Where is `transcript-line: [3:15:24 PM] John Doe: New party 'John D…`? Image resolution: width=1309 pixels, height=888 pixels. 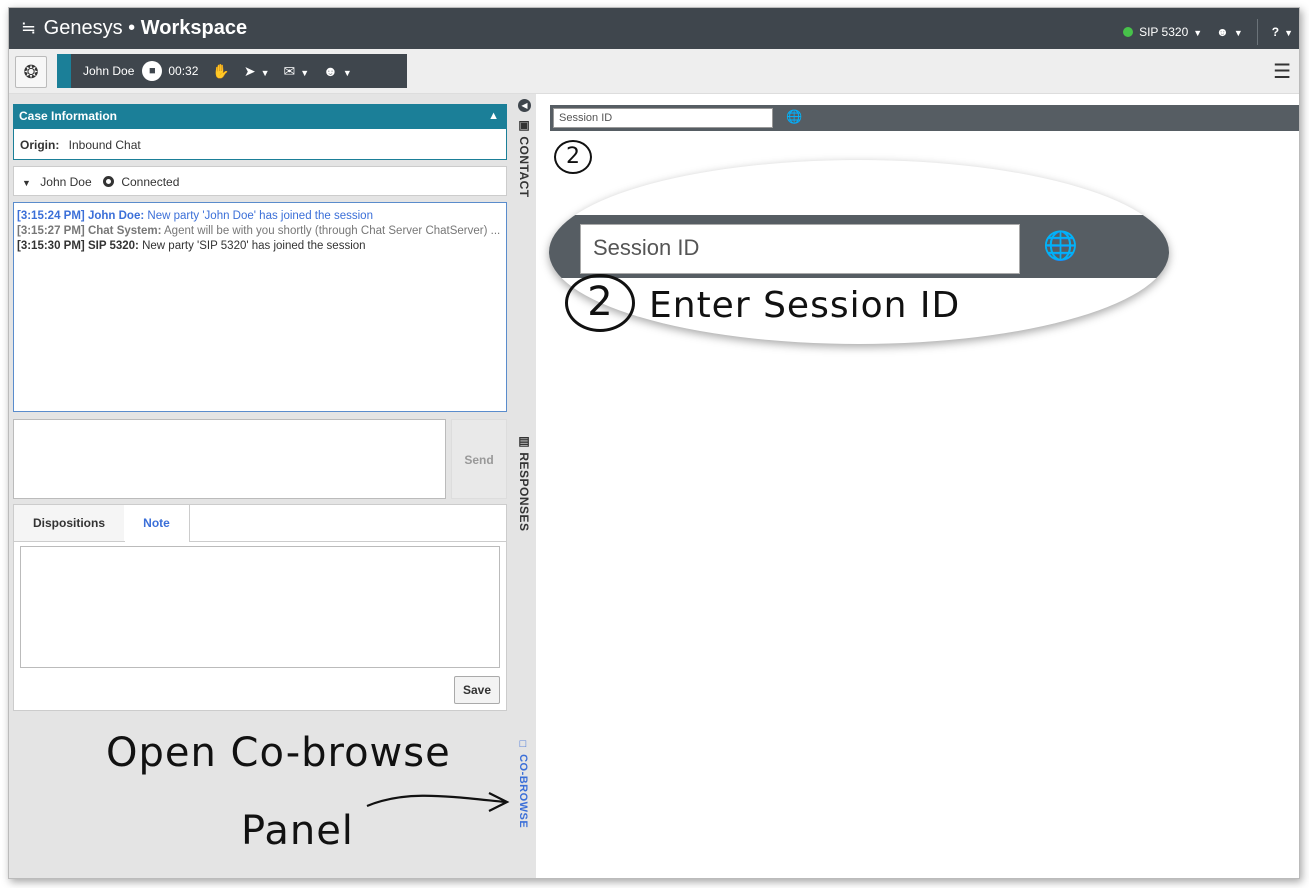
transcript-line: [3:15:24 PM] John Doe: New party 'John D… is located at coordinates (195, 216).